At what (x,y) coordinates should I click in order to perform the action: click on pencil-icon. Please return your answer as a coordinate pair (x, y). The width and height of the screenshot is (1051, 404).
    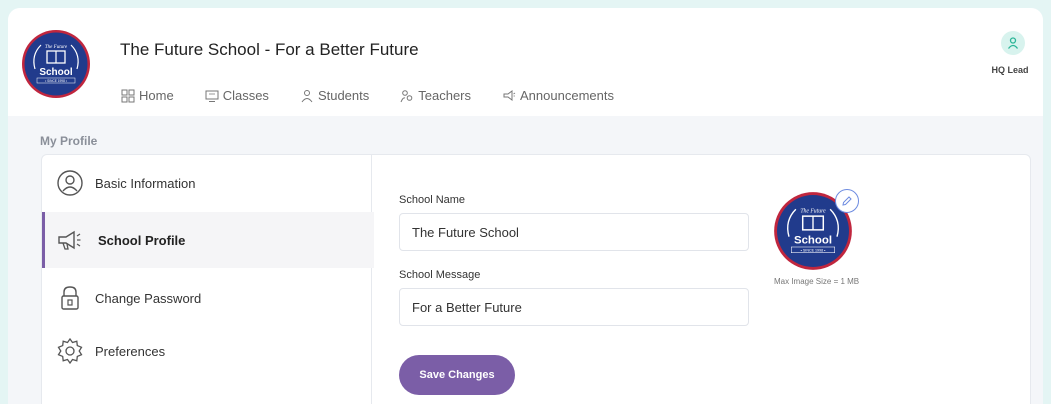
    Looking at the image, I should click on (847, 201).